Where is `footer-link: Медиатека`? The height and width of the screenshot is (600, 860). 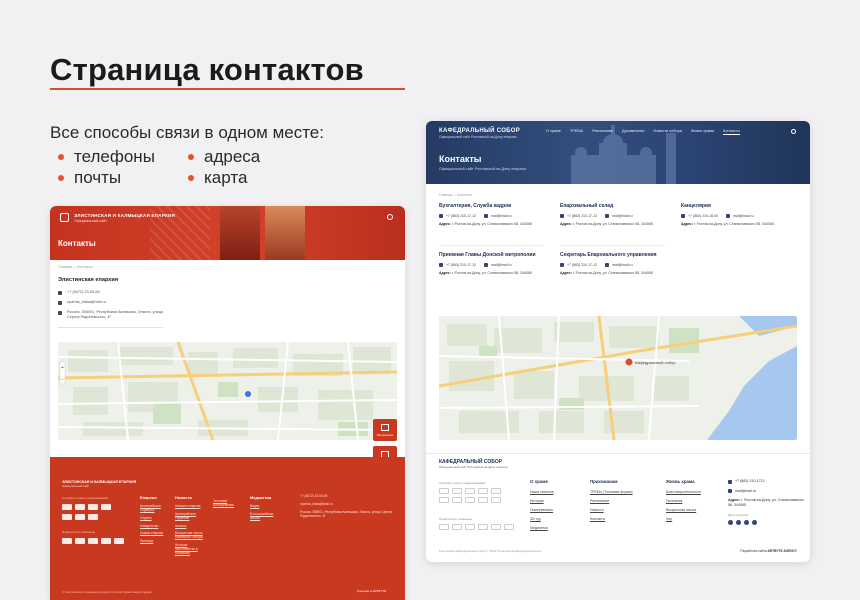 footer-link: Медиатека is located at coordinates (542, 528).